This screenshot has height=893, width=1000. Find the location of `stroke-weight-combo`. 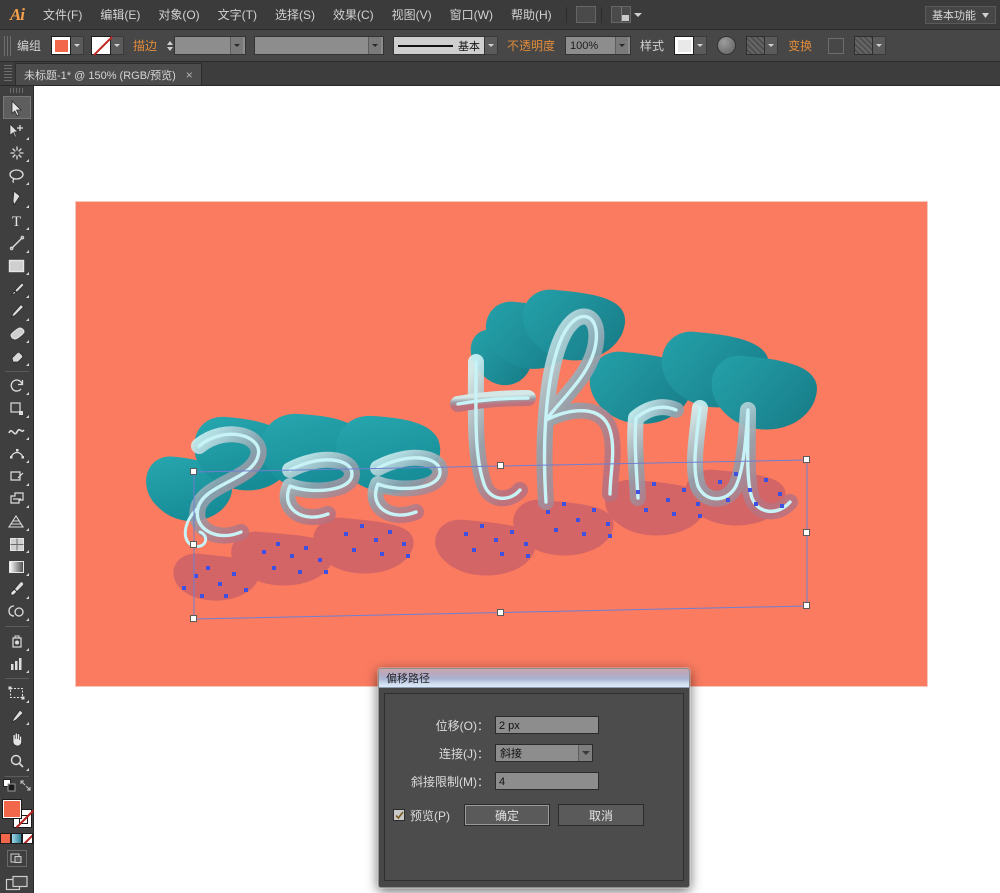

stroke-weight-combo is located at coordinates (210, 45).